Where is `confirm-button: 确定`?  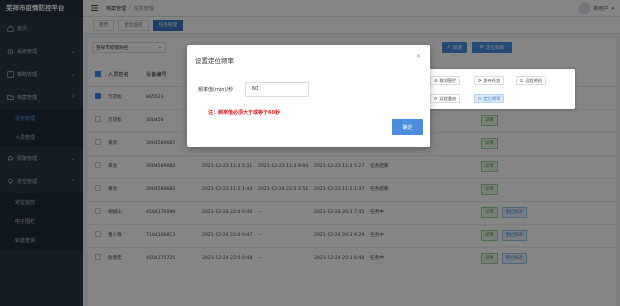 confirm-button: 确定 is located at coordinates (407, 127).